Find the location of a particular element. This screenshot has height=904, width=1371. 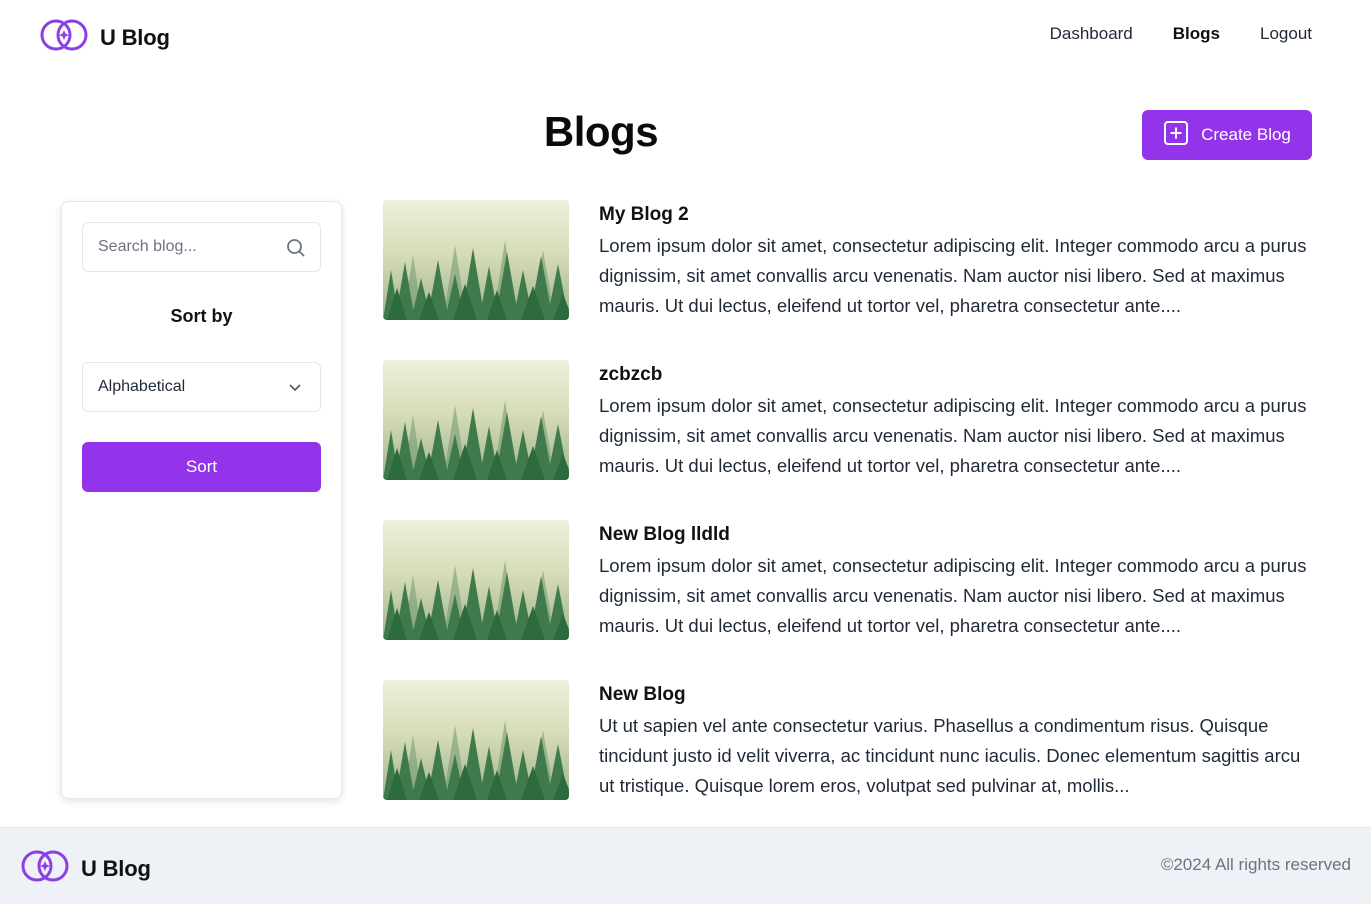

search-input is located at coordinates (193, 247).